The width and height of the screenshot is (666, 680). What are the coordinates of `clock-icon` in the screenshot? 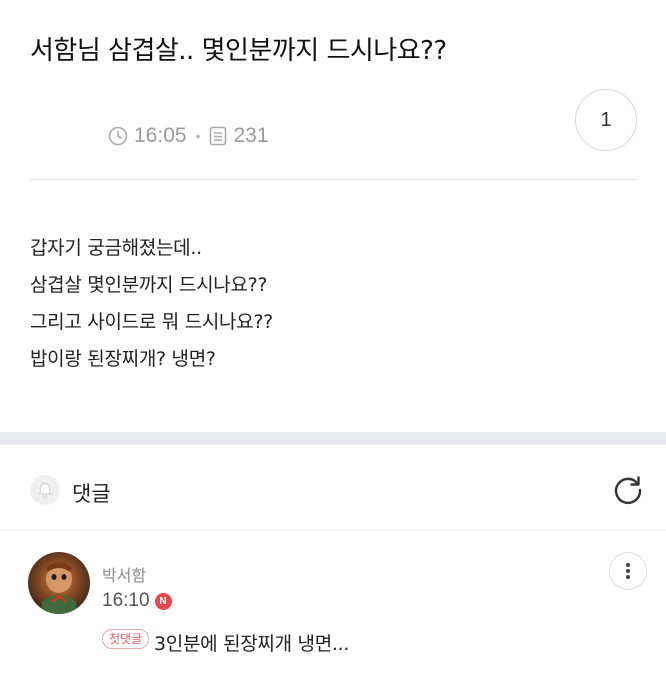 It's located at (118, 136).